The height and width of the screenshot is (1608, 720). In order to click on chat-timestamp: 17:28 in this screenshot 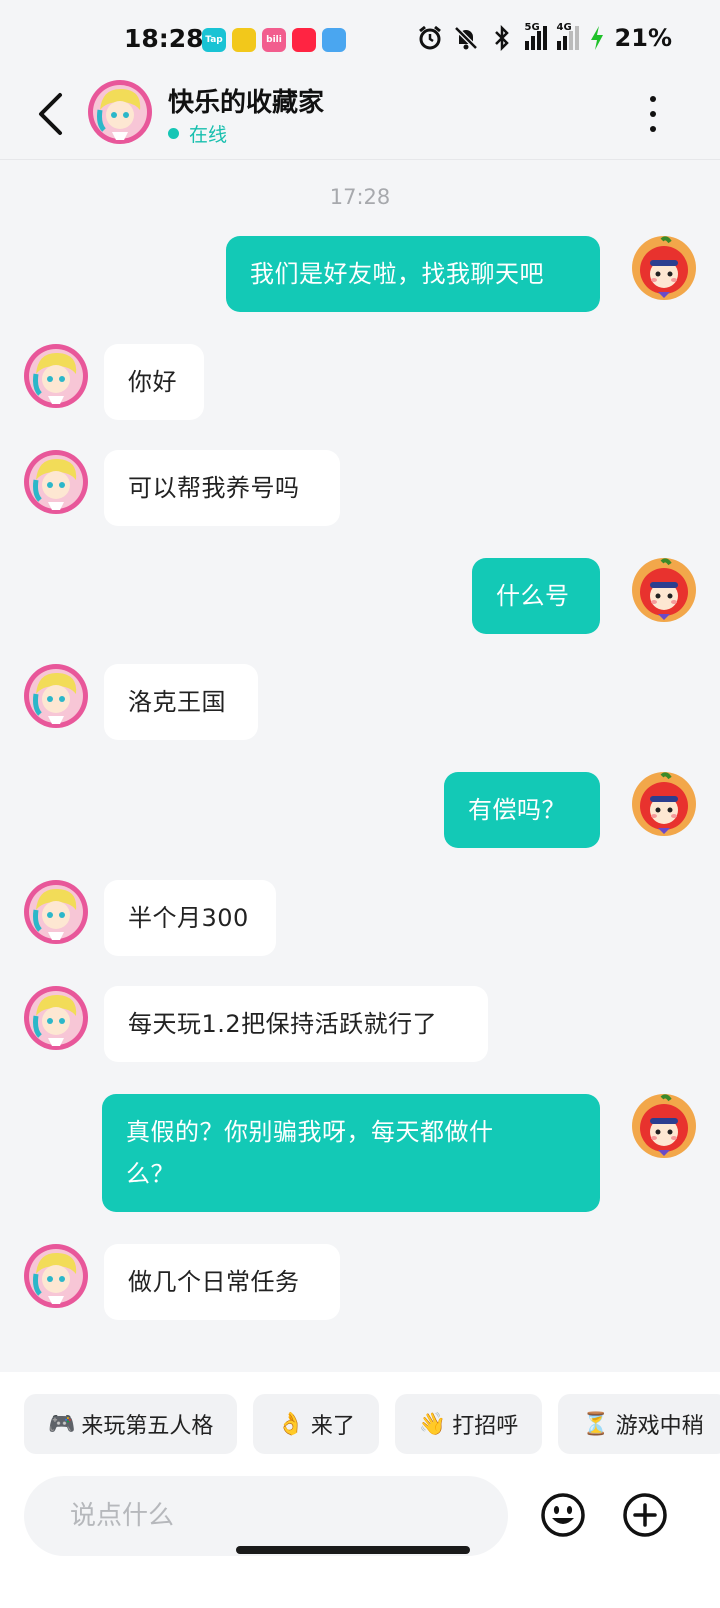, I will do `click(360, 197)`.